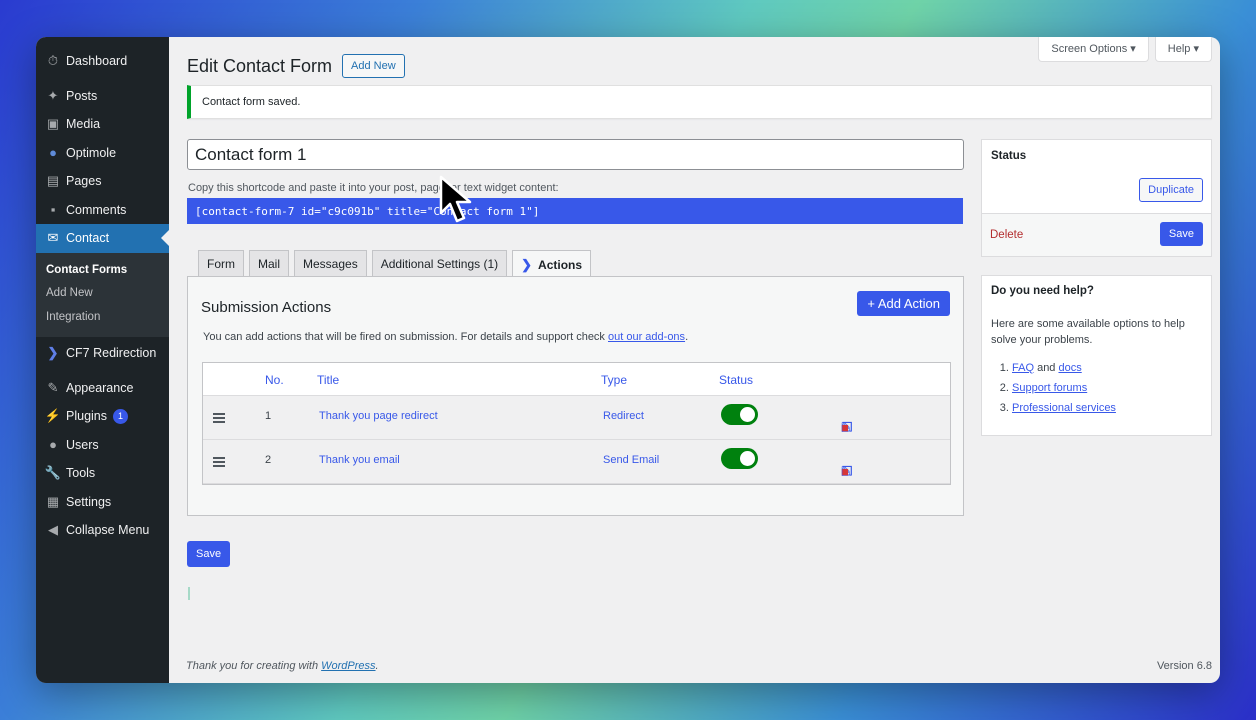 The height and width of the screenshot is (720, 1256). Describe the element at coordinates (86, 416) in the screenshot. I see `sidebar-item-label: Plugins` at that location.